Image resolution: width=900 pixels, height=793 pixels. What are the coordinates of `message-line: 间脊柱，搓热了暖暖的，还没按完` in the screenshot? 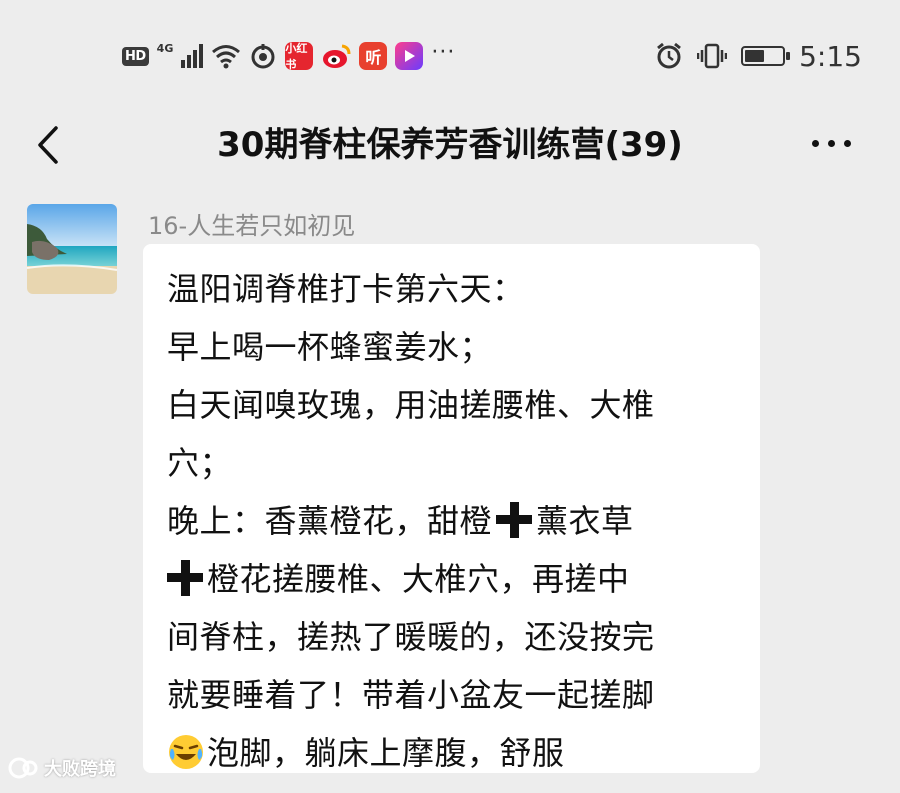 It's located at (411, 637).